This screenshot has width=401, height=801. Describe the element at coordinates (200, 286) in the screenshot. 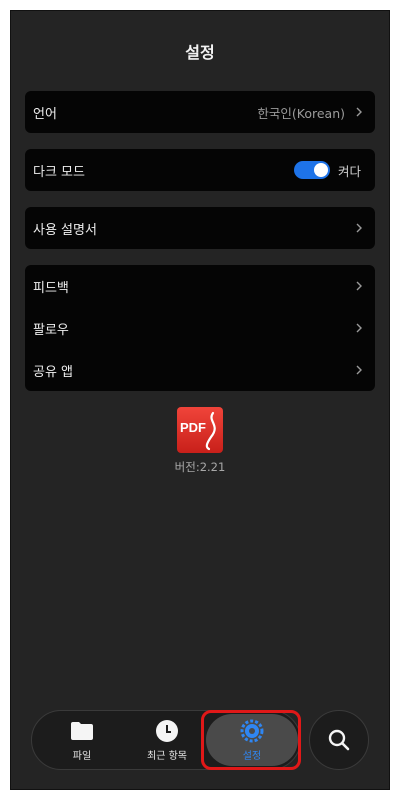

I see `feedback-row: 피드백` at that location.